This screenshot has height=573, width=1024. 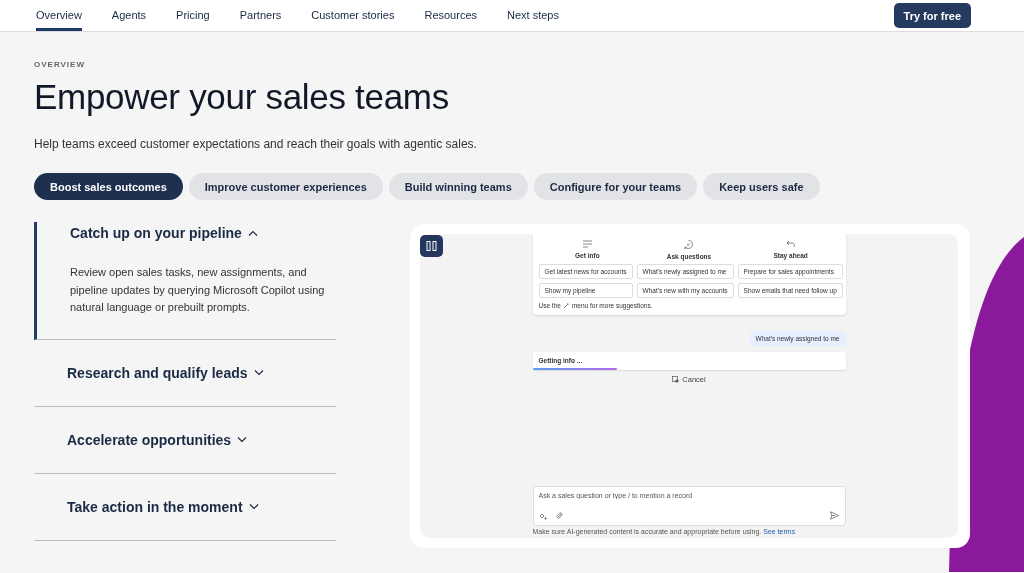 I want to click on eyebrow-label: OVERVIEW, so click(x=60, y=64).